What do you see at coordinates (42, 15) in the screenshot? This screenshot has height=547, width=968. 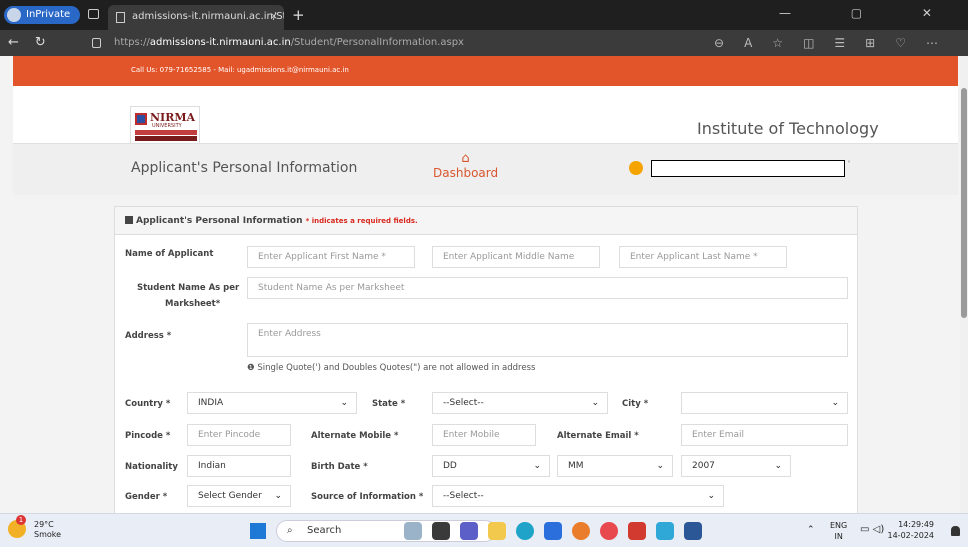 I see `inprivate-badge: InPrivate` at bounding box center [42, 15].